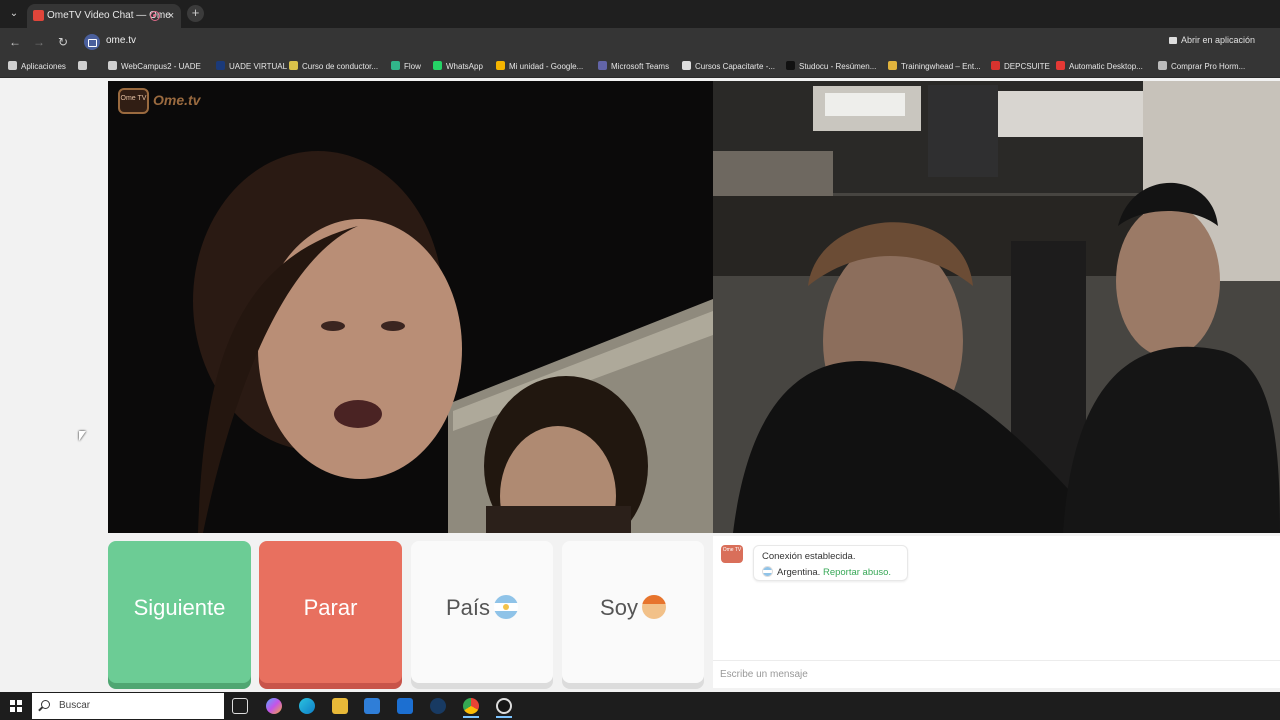 Image resolution: width=1280 pixels, height=720 pixels. I want to click on browser-title-bar: ⌄ OmeTV Video Chat — Ome × +, so click(640, 14).